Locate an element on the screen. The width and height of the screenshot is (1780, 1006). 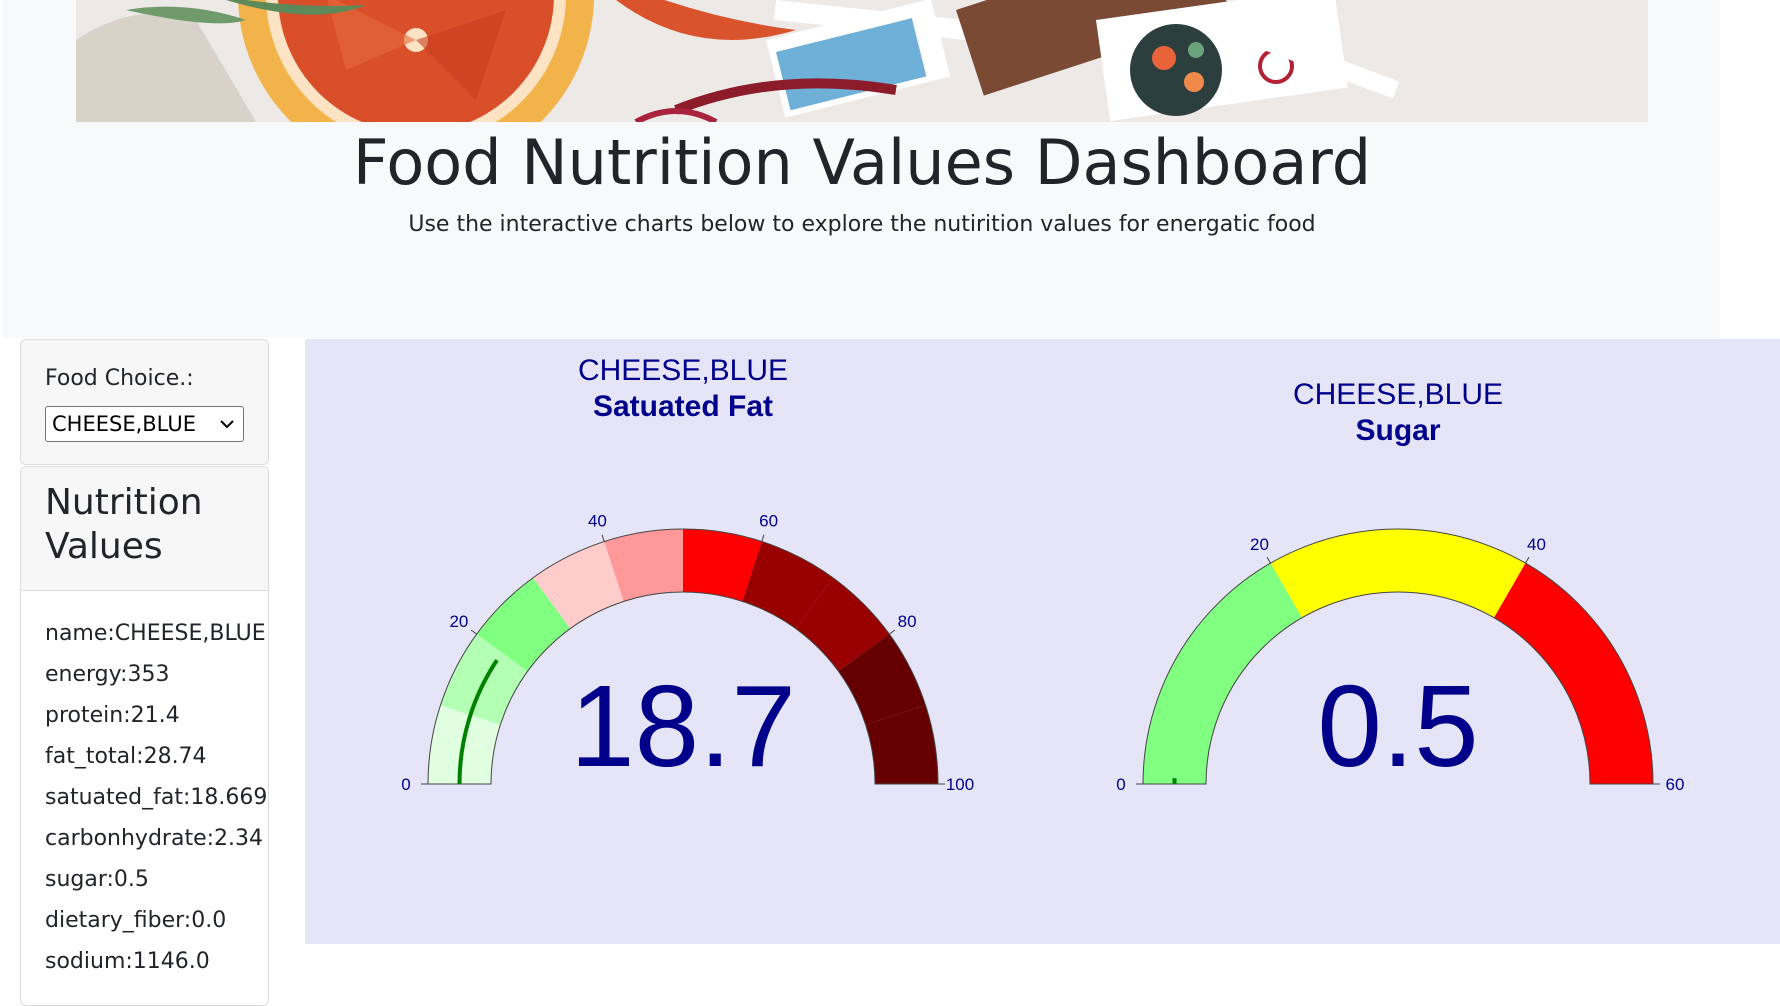
nutrition-values-header: Nutrition Values is located at coordinates (144, 529).